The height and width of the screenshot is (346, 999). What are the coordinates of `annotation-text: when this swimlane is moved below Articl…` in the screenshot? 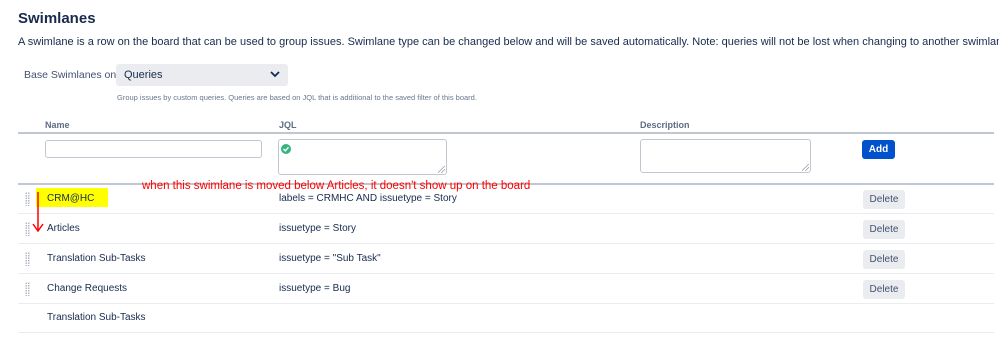 It's located at (336, 186).